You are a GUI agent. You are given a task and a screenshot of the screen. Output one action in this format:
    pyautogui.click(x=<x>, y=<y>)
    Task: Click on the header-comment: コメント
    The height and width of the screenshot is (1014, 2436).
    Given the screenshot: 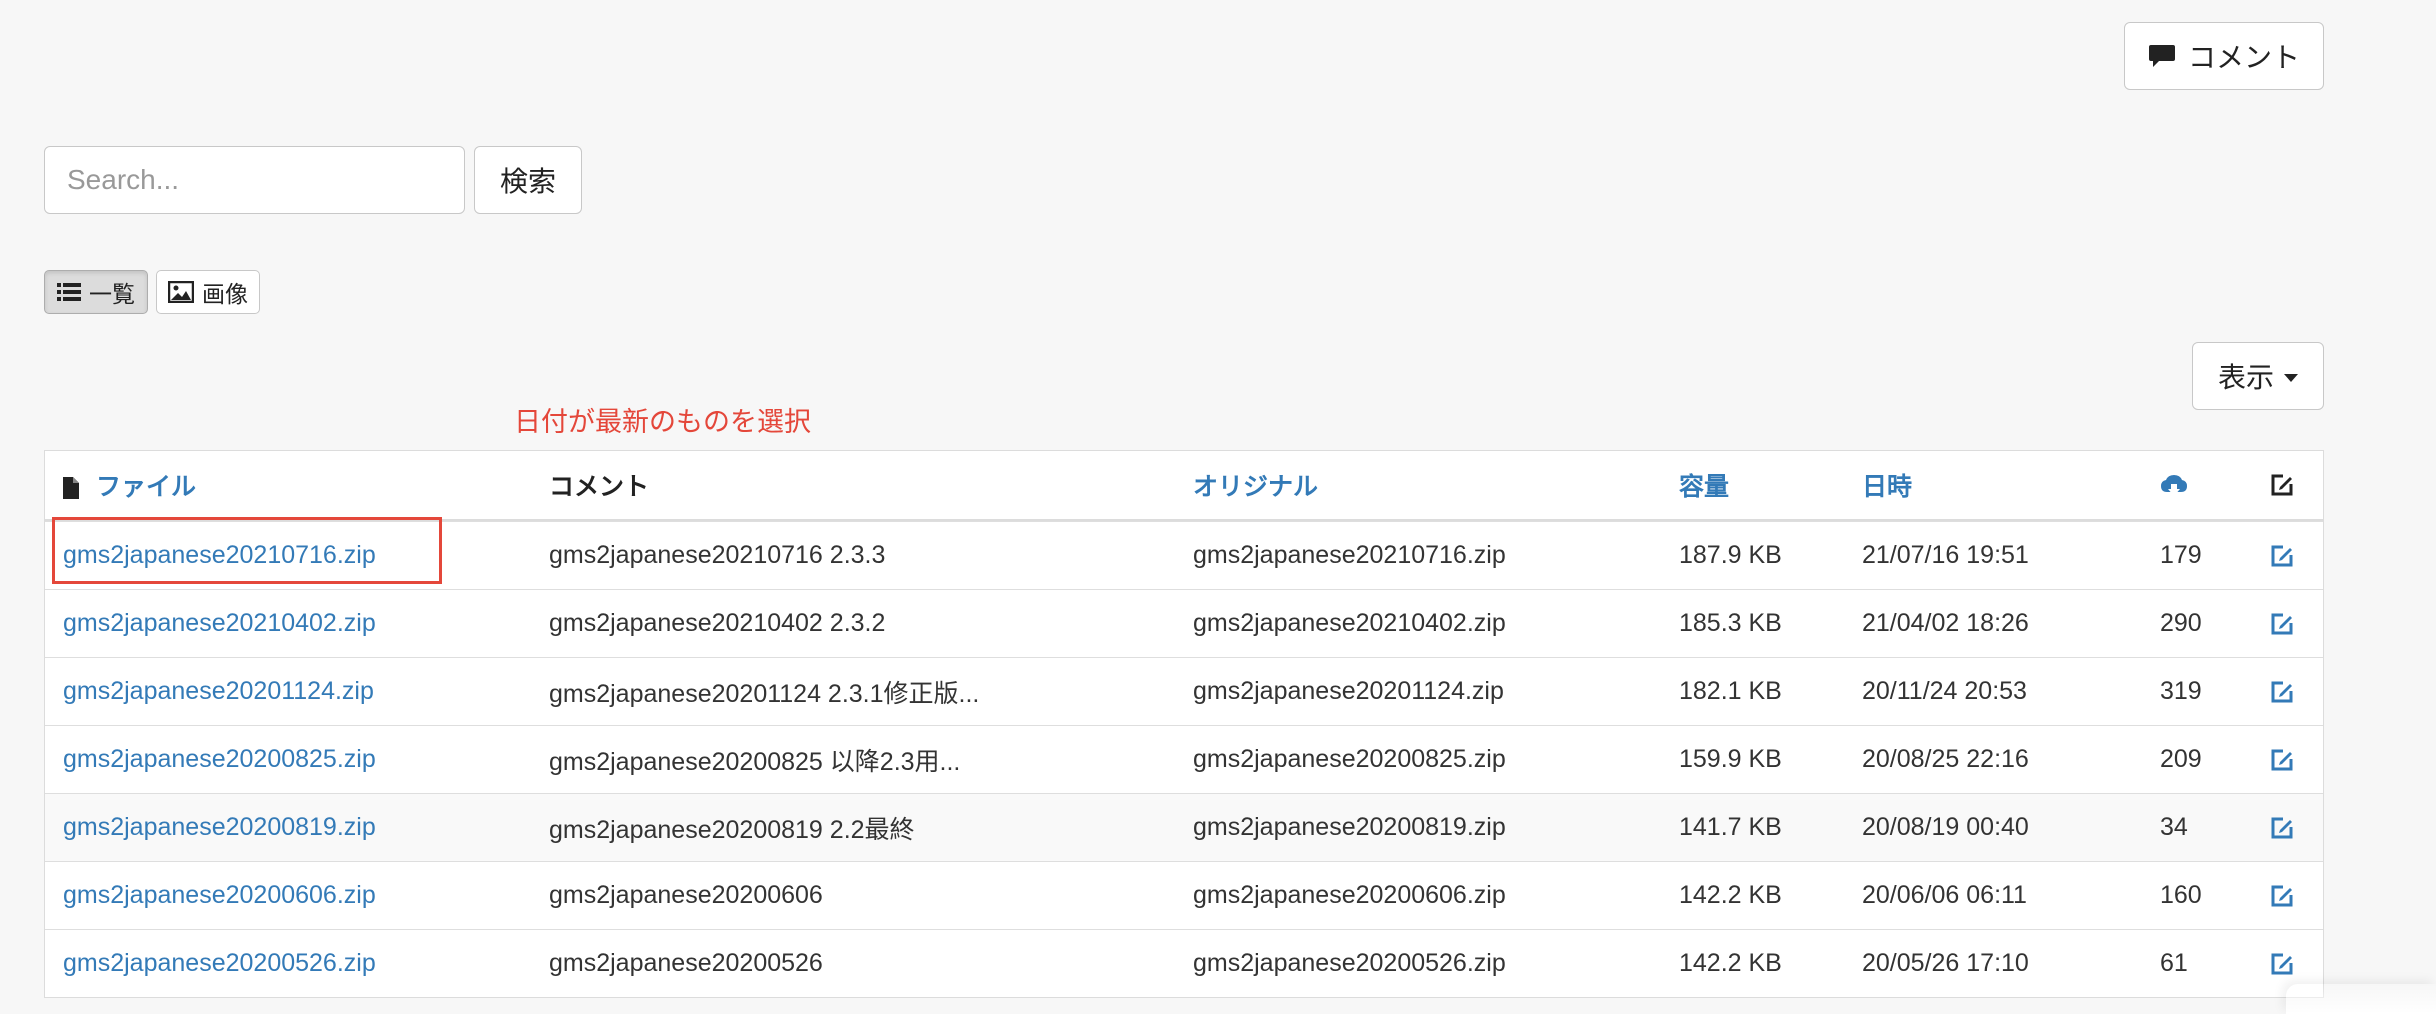 What is the action you would take?
    pyautogui.click(x=599, y=487)
    